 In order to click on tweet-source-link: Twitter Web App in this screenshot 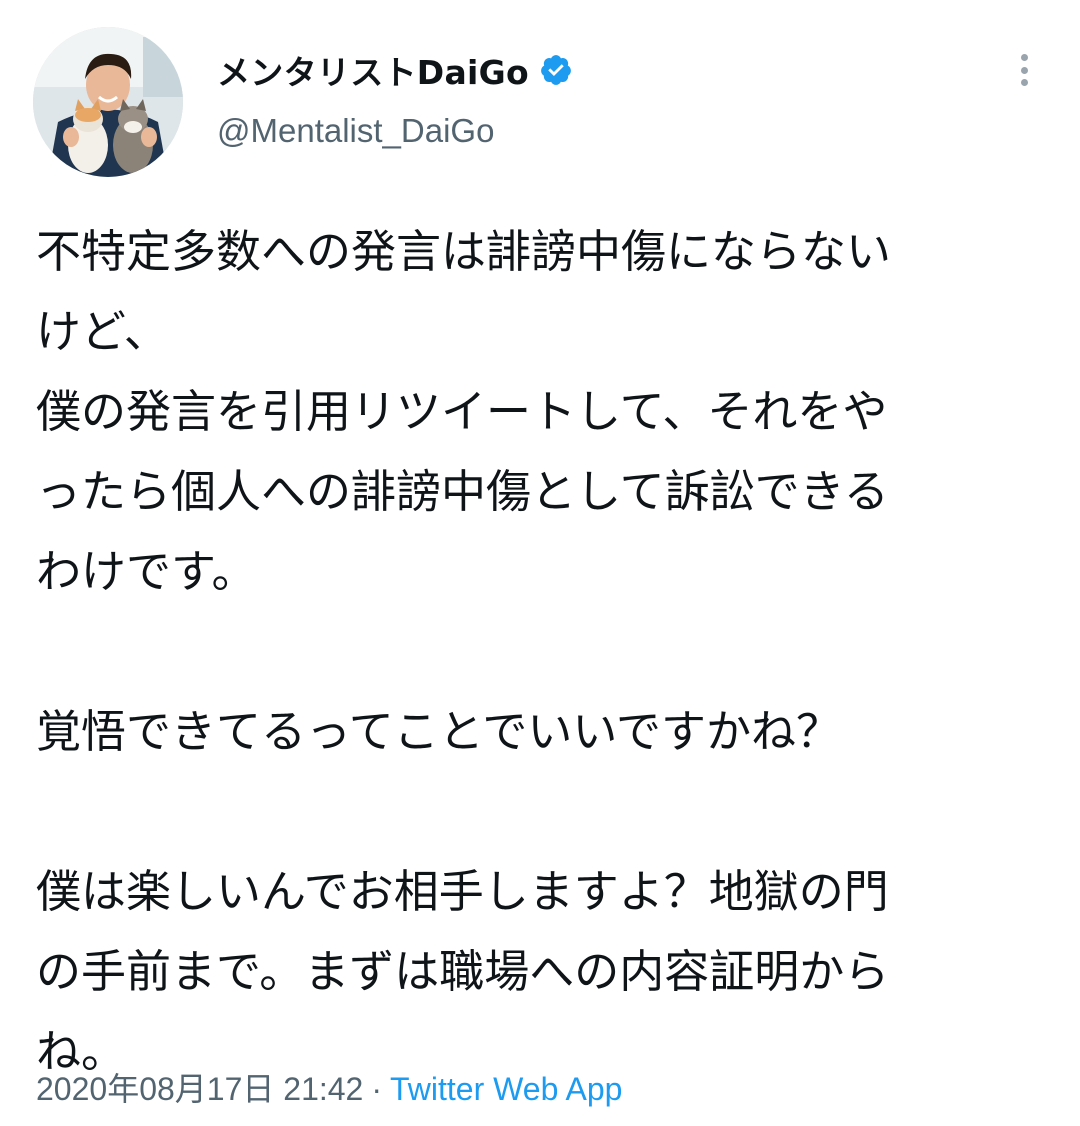, I will do `click(506, 1089)`.